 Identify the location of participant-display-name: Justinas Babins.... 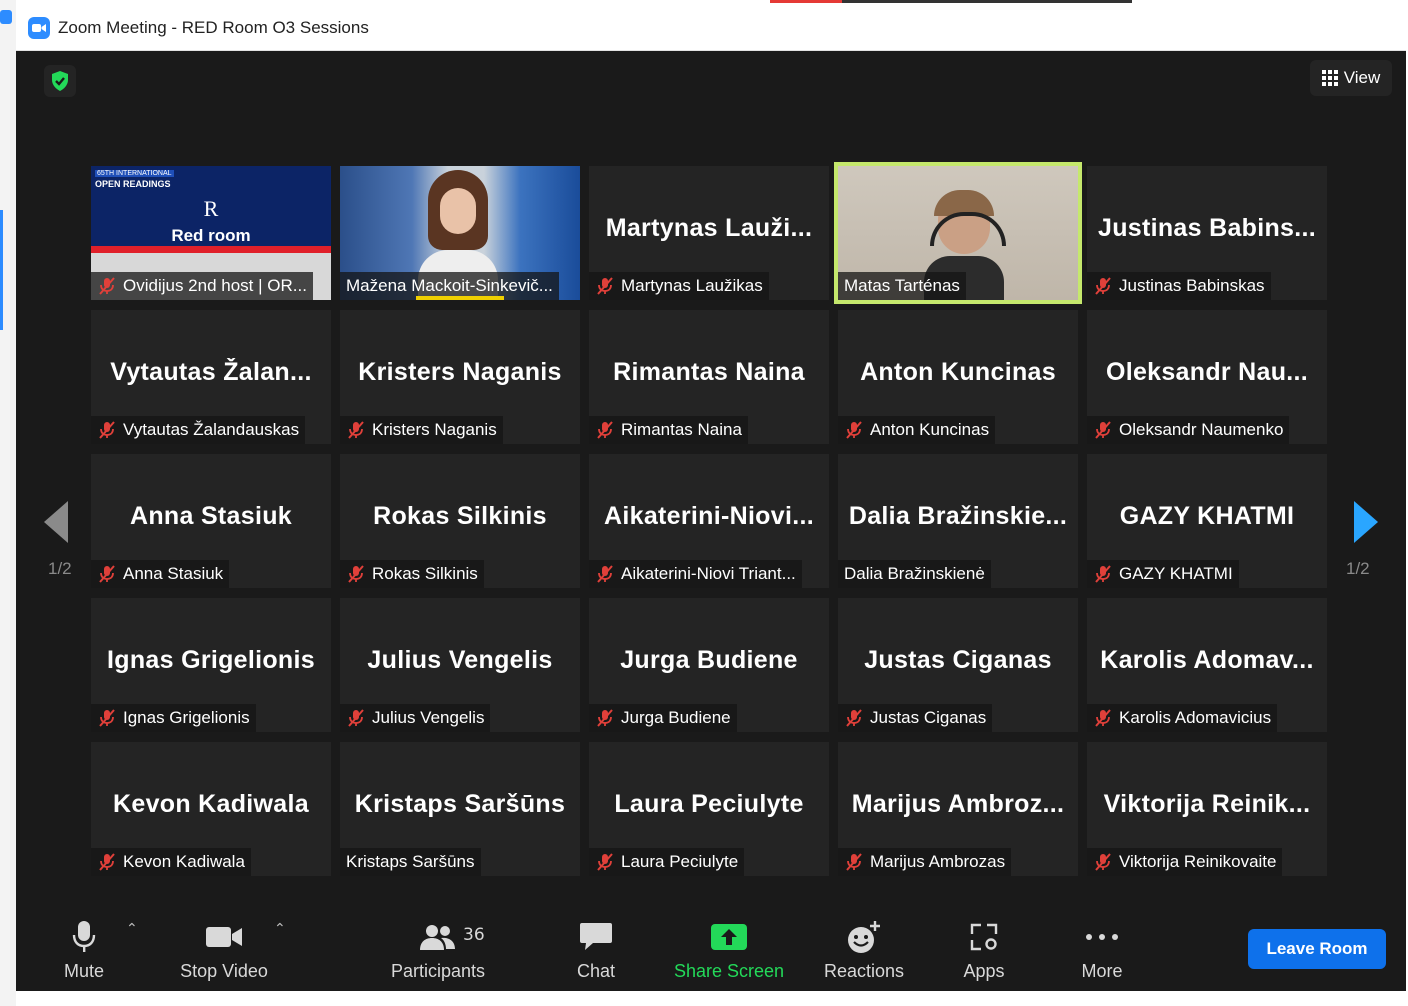
(1207, 228).